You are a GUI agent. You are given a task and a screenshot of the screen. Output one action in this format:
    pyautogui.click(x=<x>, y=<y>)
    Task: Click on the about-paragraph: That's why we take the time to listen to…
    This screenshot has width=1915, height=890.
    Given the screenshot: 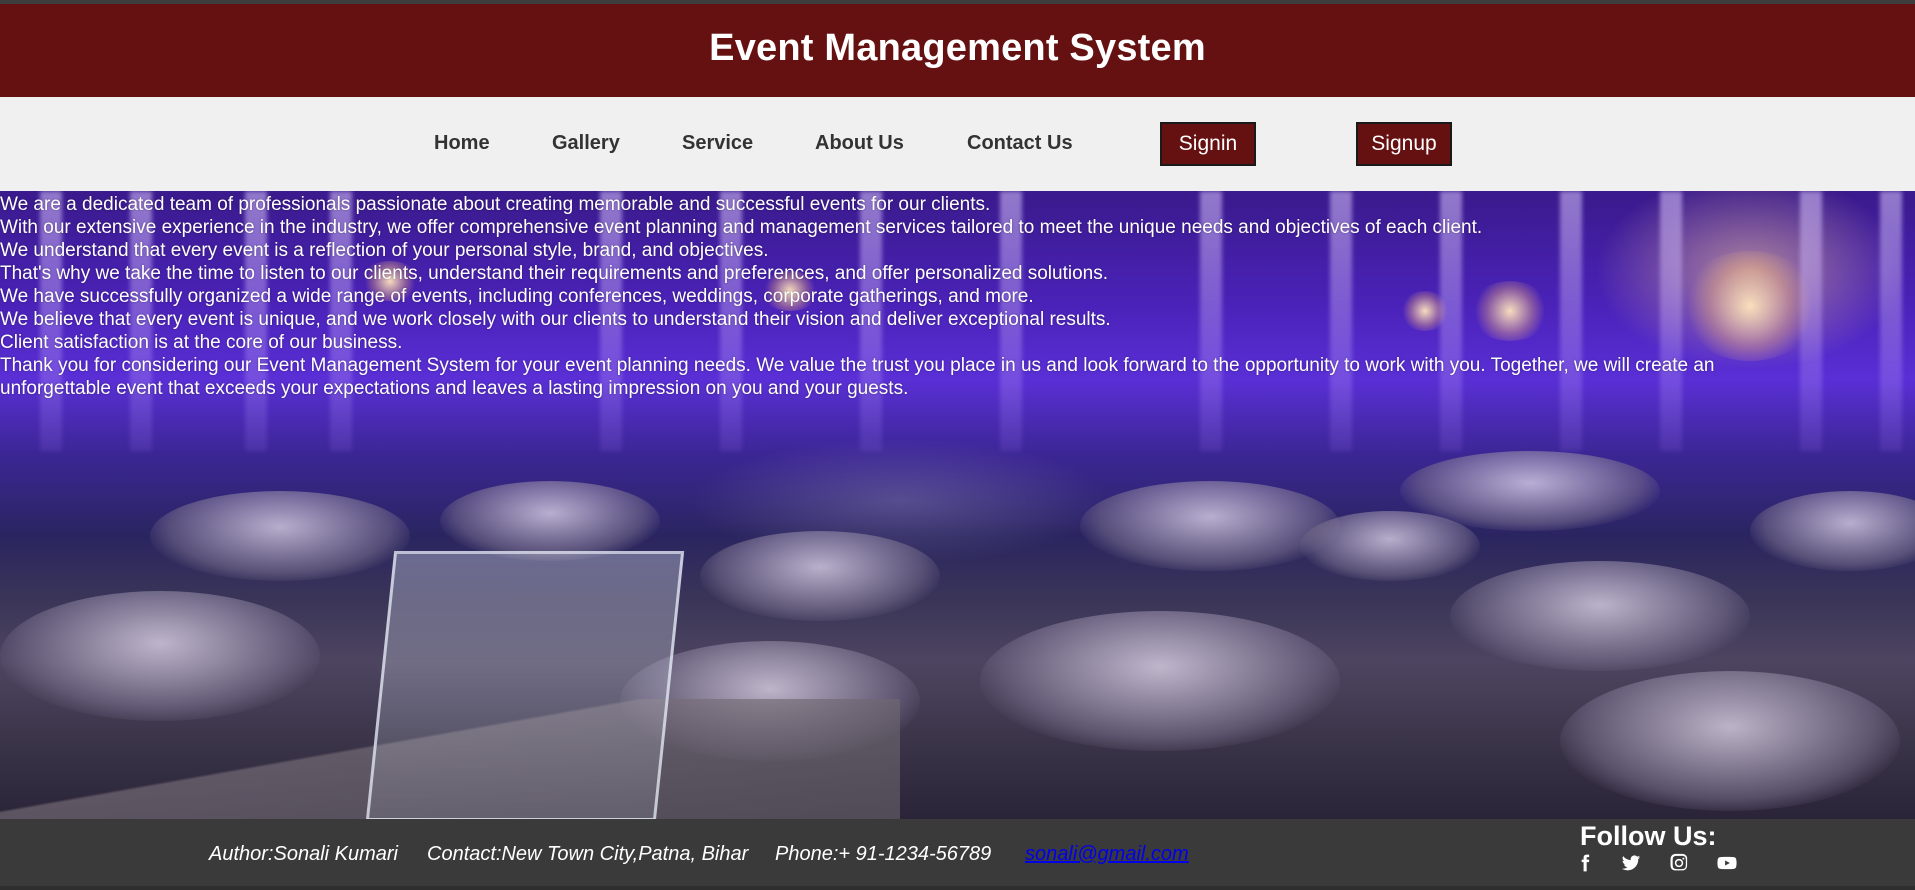 What is the action you would take?
    pyautogui.click(x=554, y=273)
    